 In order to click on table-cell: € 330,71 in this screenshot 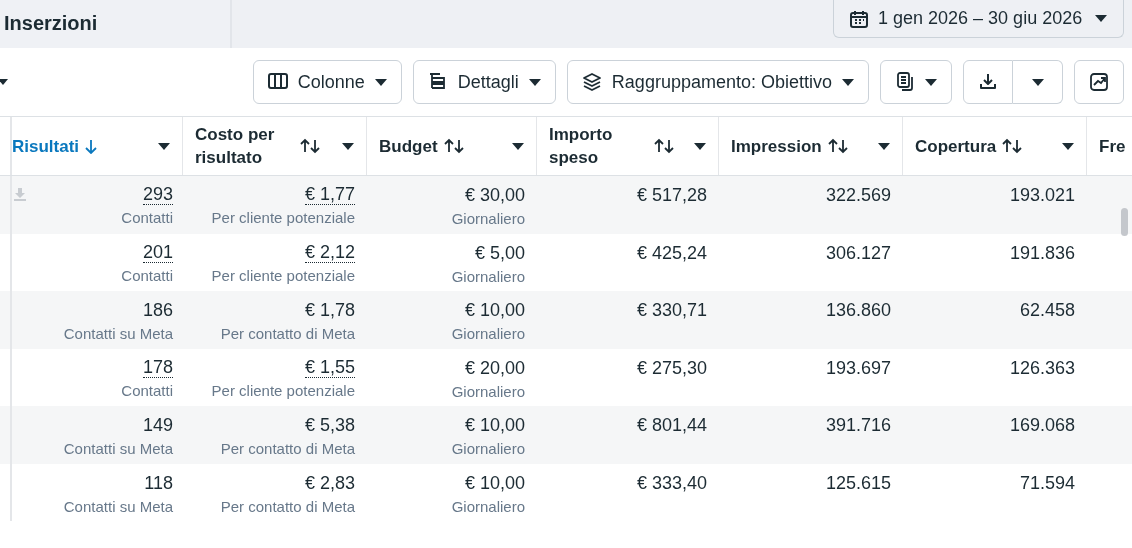, I will do `click(671, 310)`.